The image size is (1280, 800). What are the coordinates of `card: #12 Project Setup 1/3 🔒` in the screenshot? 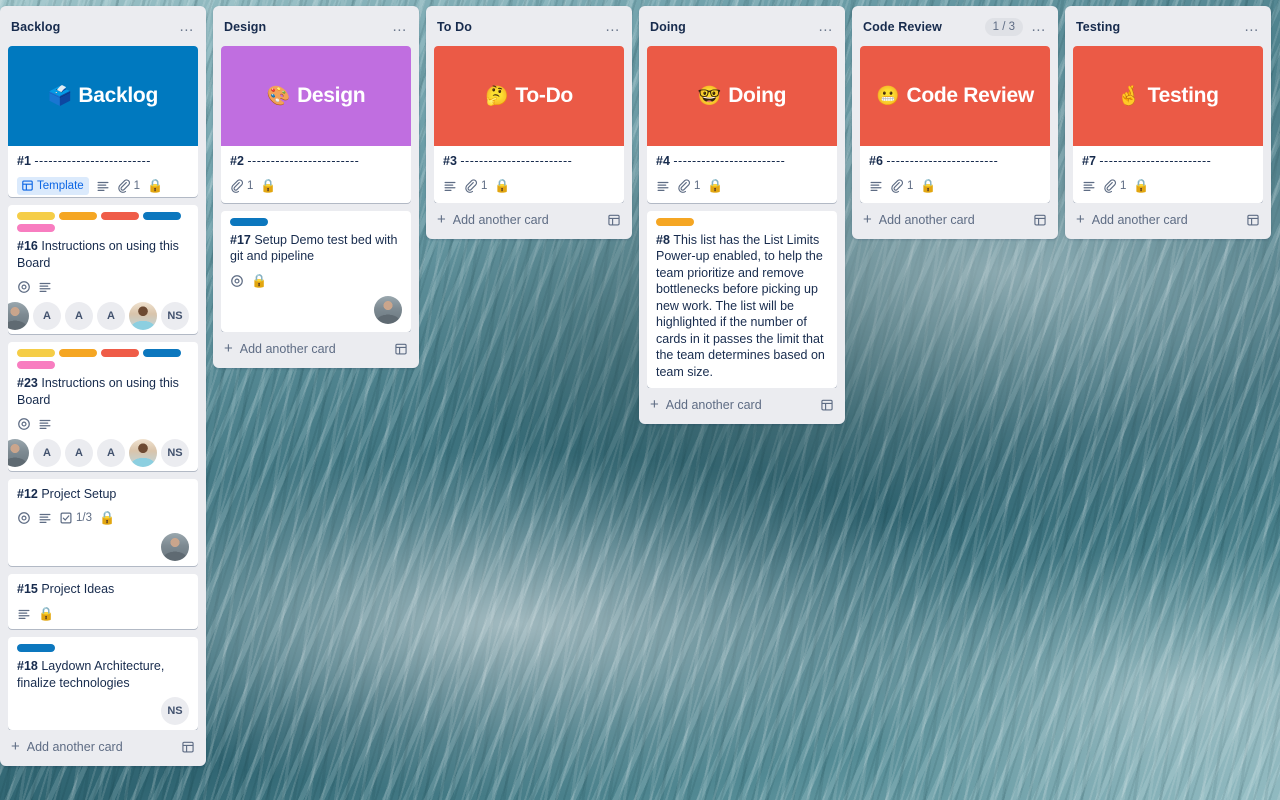 It's located at (103, 522).